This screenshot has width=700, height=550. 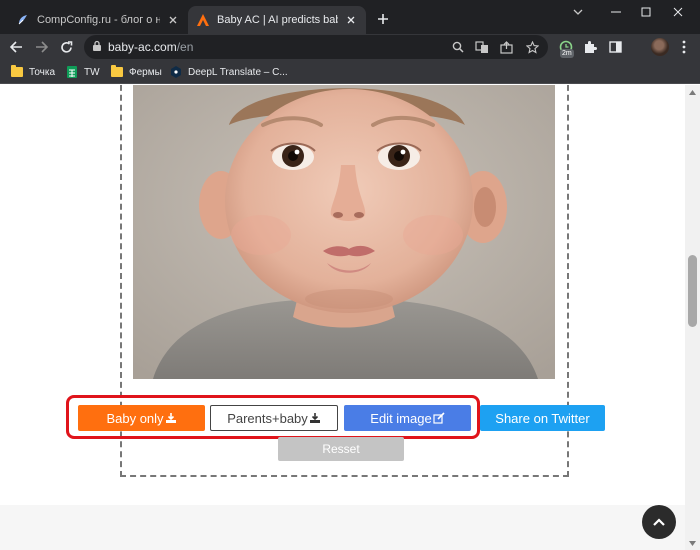 I want to click on forward-button, so click(x=41, y=47).